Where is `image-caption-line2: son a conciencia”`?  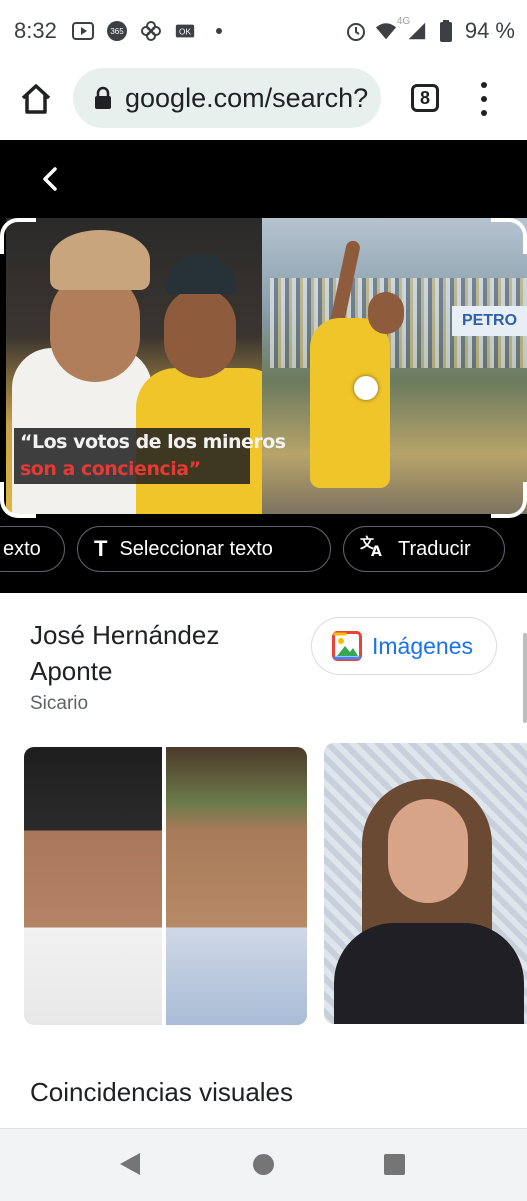 image-caption-line2: son a conciencia” is located at coordinates (110, 469).